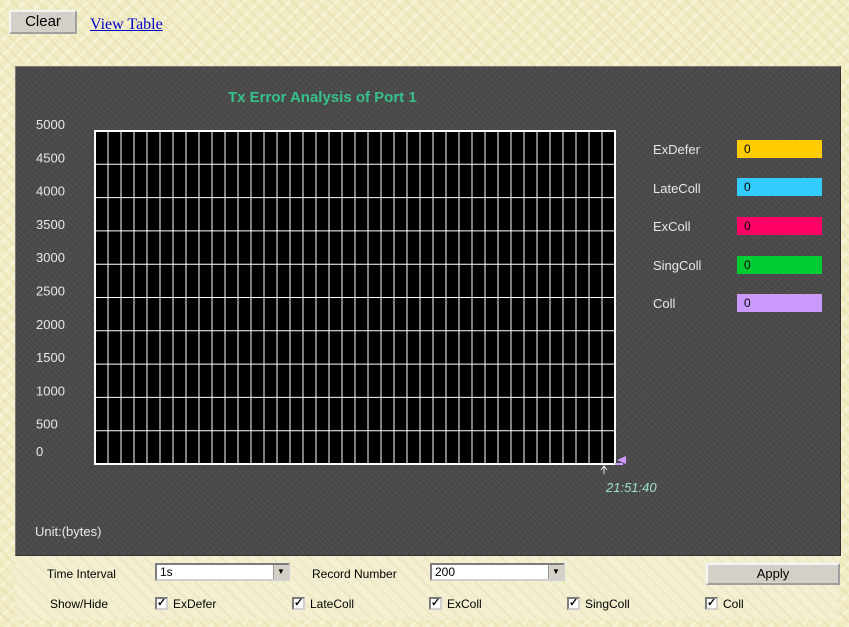 The width and height of the screenshot is (849, 627). What do you see at coordinates (779, 226) in the screenshot?
I see `legend-value-excoll: 0` at bounding box center [779, 226].